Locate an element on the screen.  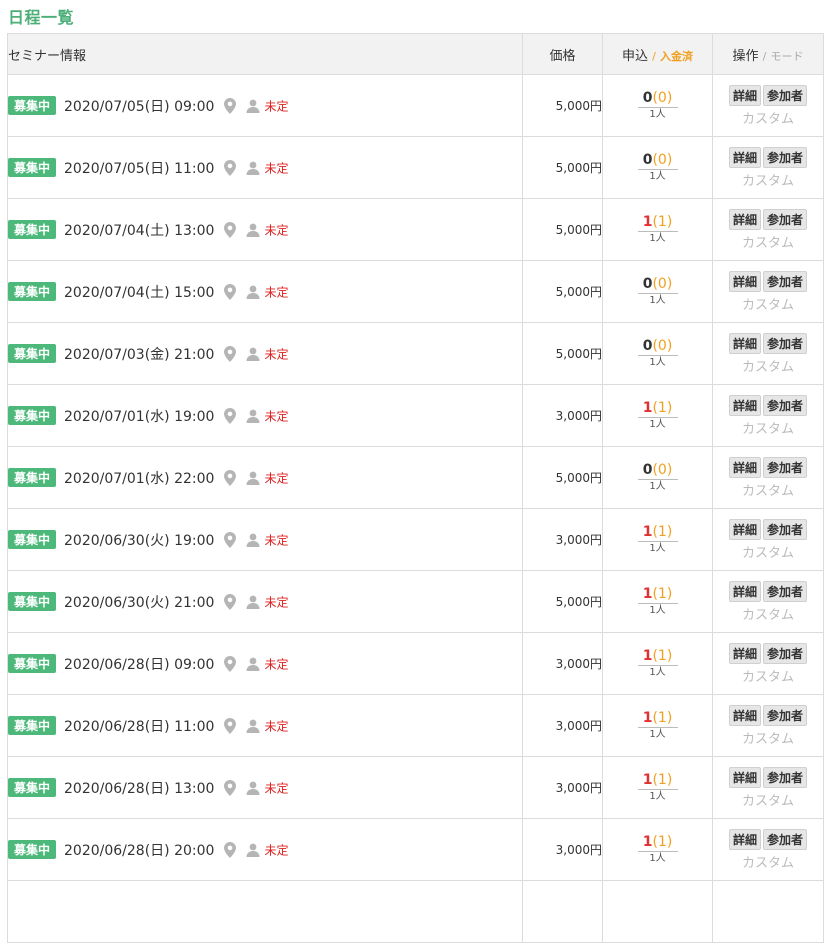
header-apply: 申込 / 入金済 is located at coordinates (657, 54).